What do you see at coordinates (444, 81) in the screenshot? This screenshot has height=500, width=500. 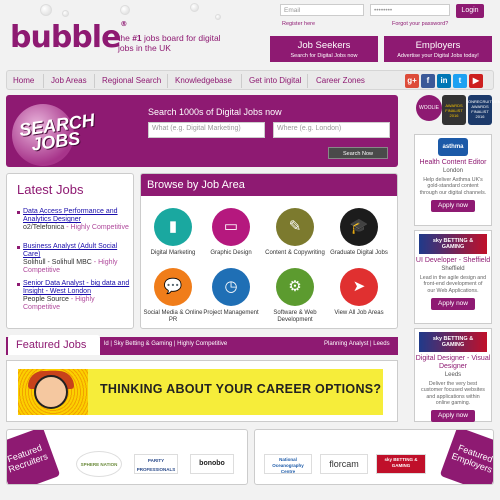 I see `linkedin-icon: in` at bounding box center [444, 81].